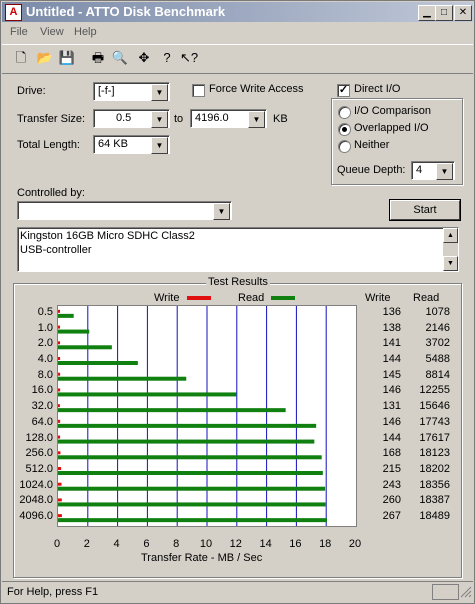 This screenshot has width=475, height=604. What do you see at coordinates (52, 32) in the screenshot?
I see `menu-view: View` at bounding box center [52, 32].